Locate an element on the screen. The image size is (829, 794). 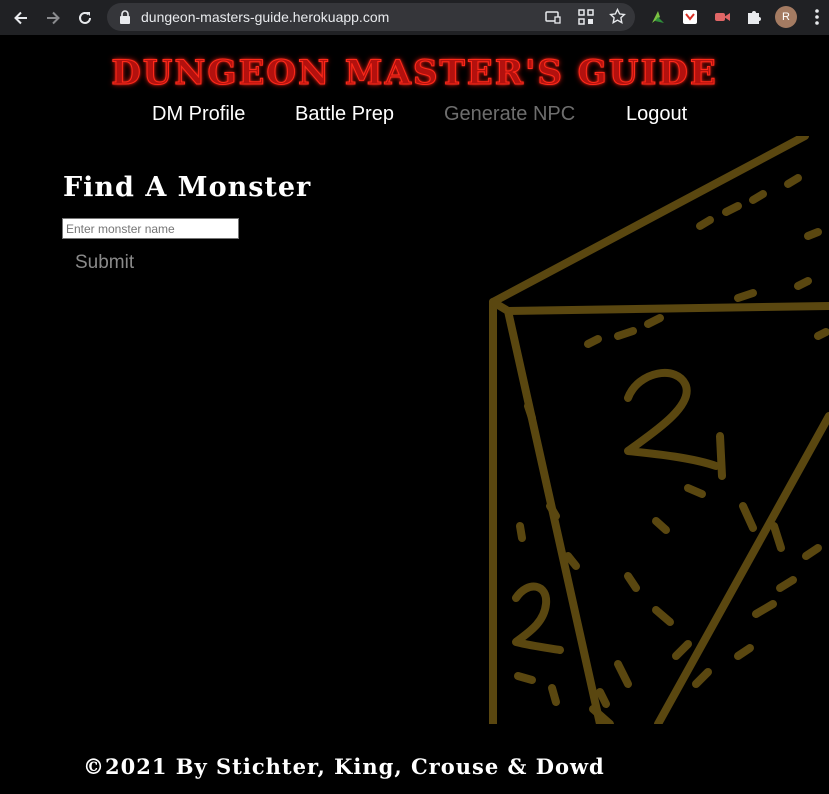
qr-icon is located at coordinates (586, 19).